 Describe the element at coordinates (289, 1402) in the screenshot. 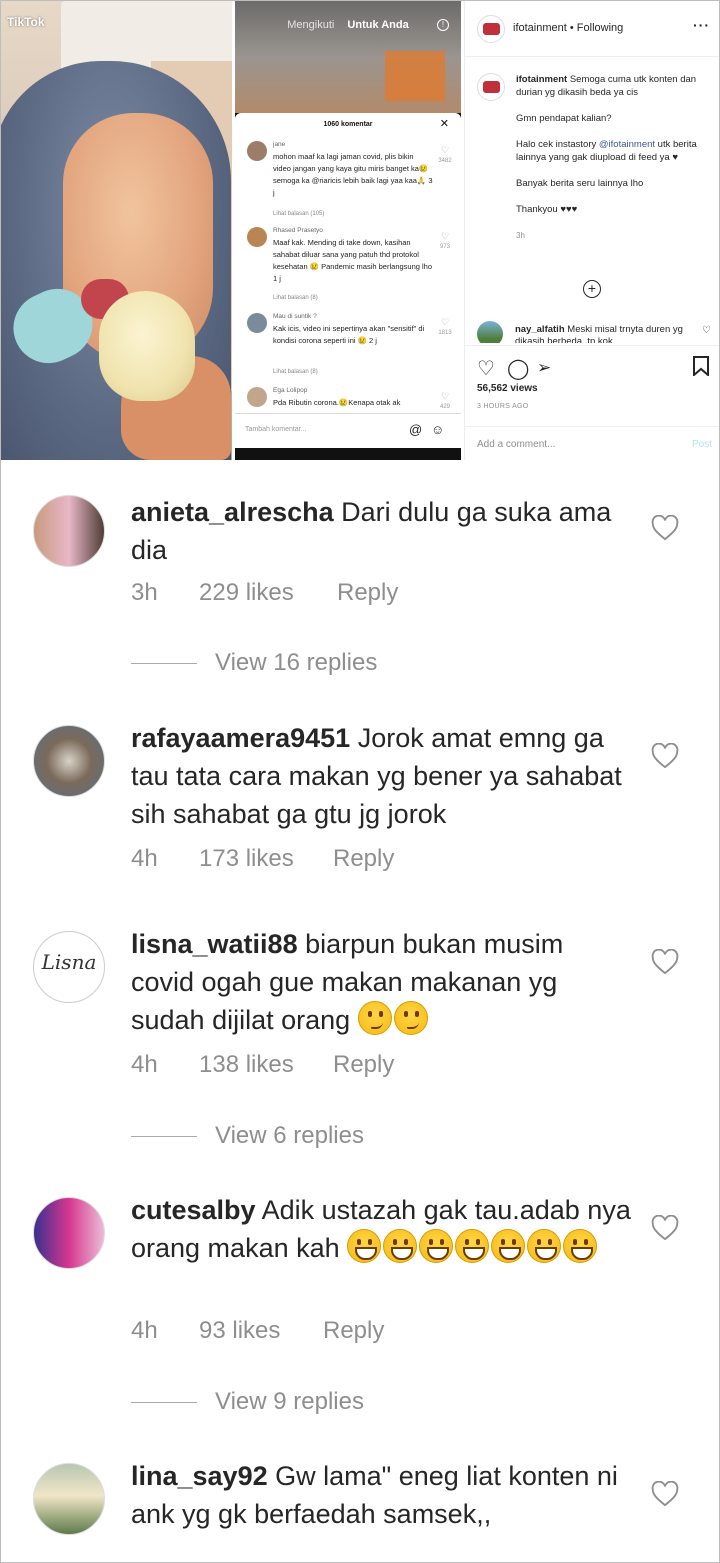

I see `view-replies-label: View 9 replies` at that location.